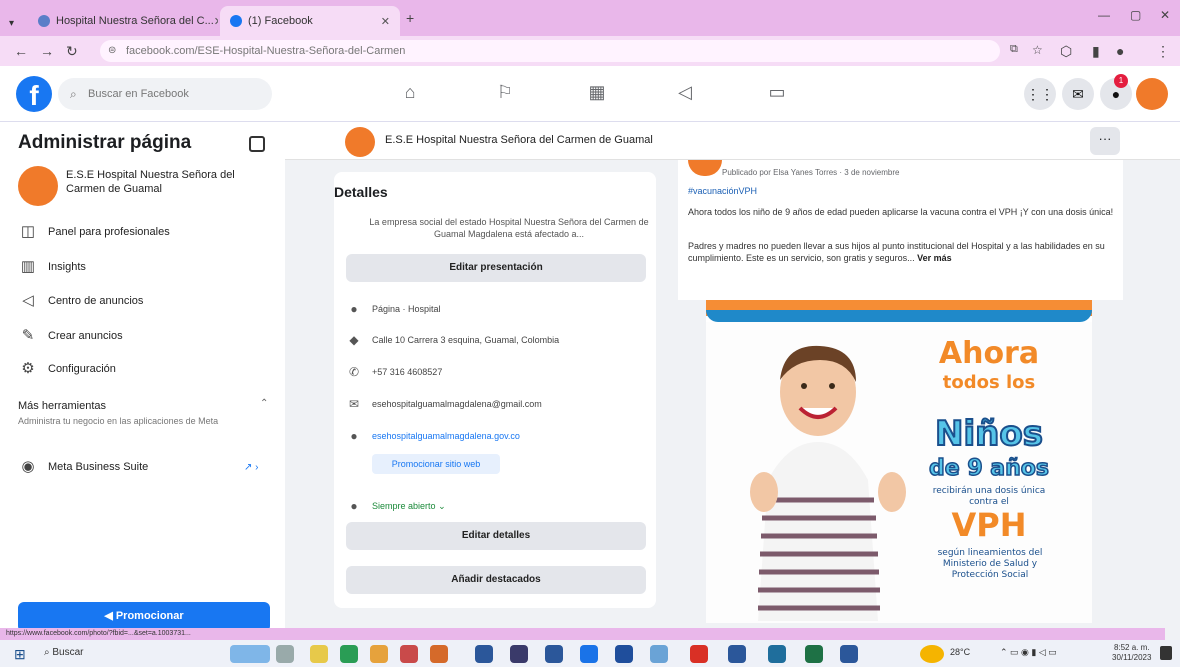  Describe the element at coordinates (1066, 51) in the screenshot. I see `extensions-icon: ⬡` at that location.